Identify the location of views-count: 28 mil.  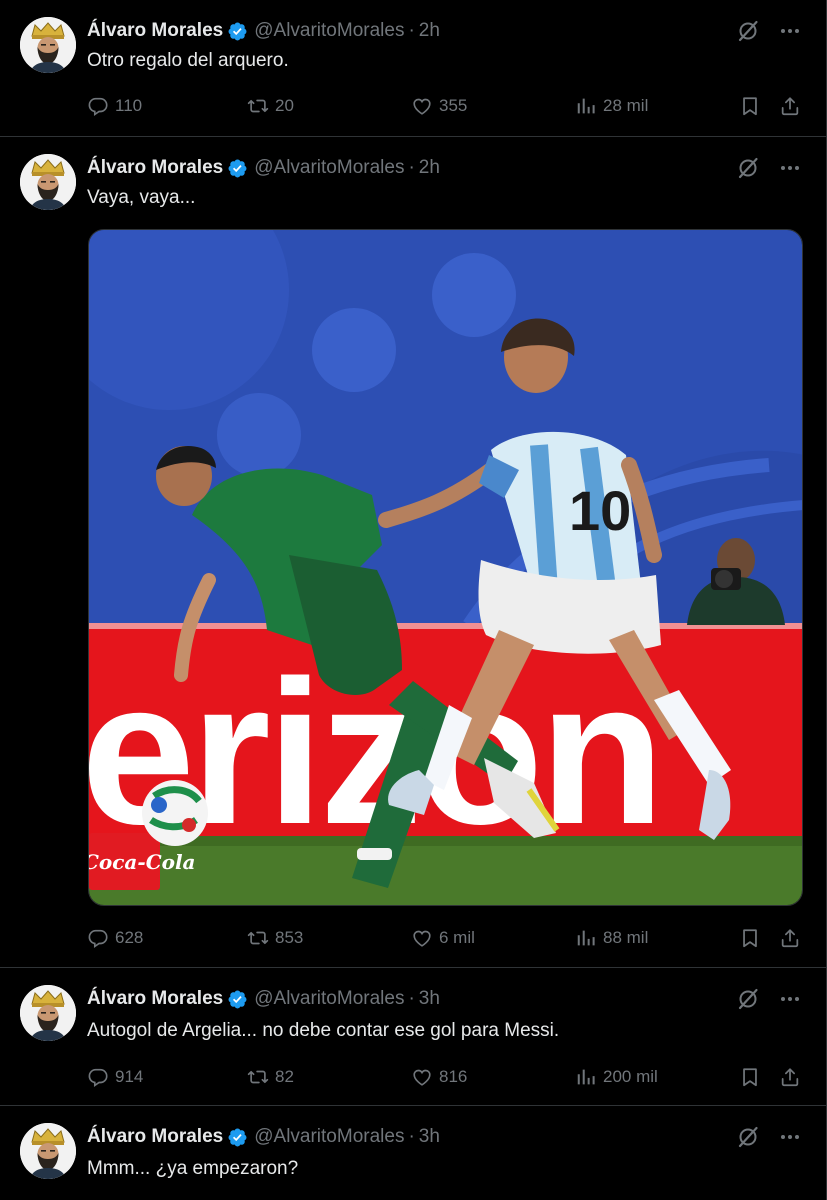
(626, 105).